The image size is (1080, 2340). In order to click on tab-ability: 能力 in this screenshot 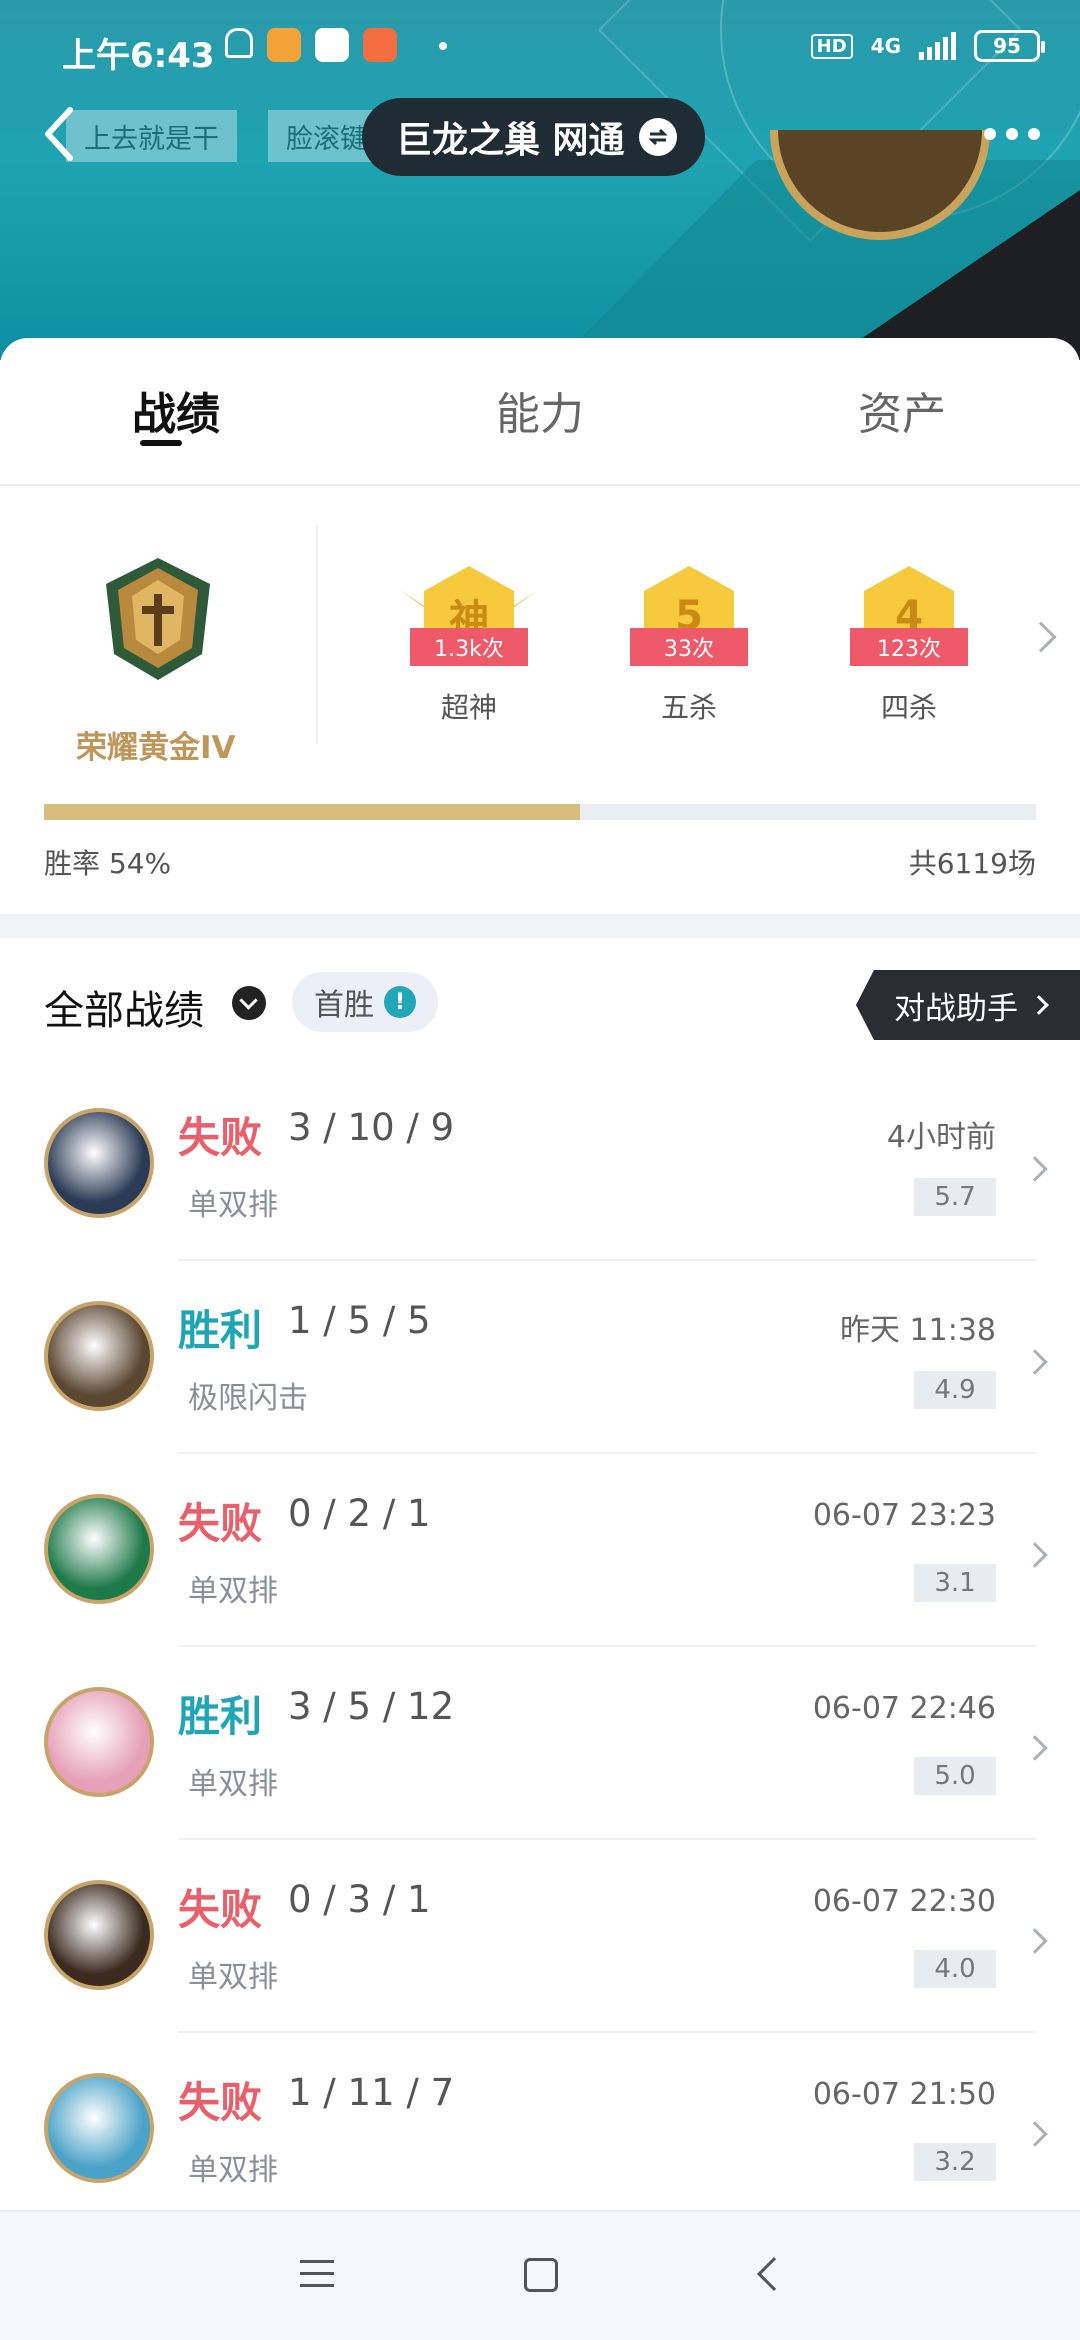, I will do `click(540, 410)`.